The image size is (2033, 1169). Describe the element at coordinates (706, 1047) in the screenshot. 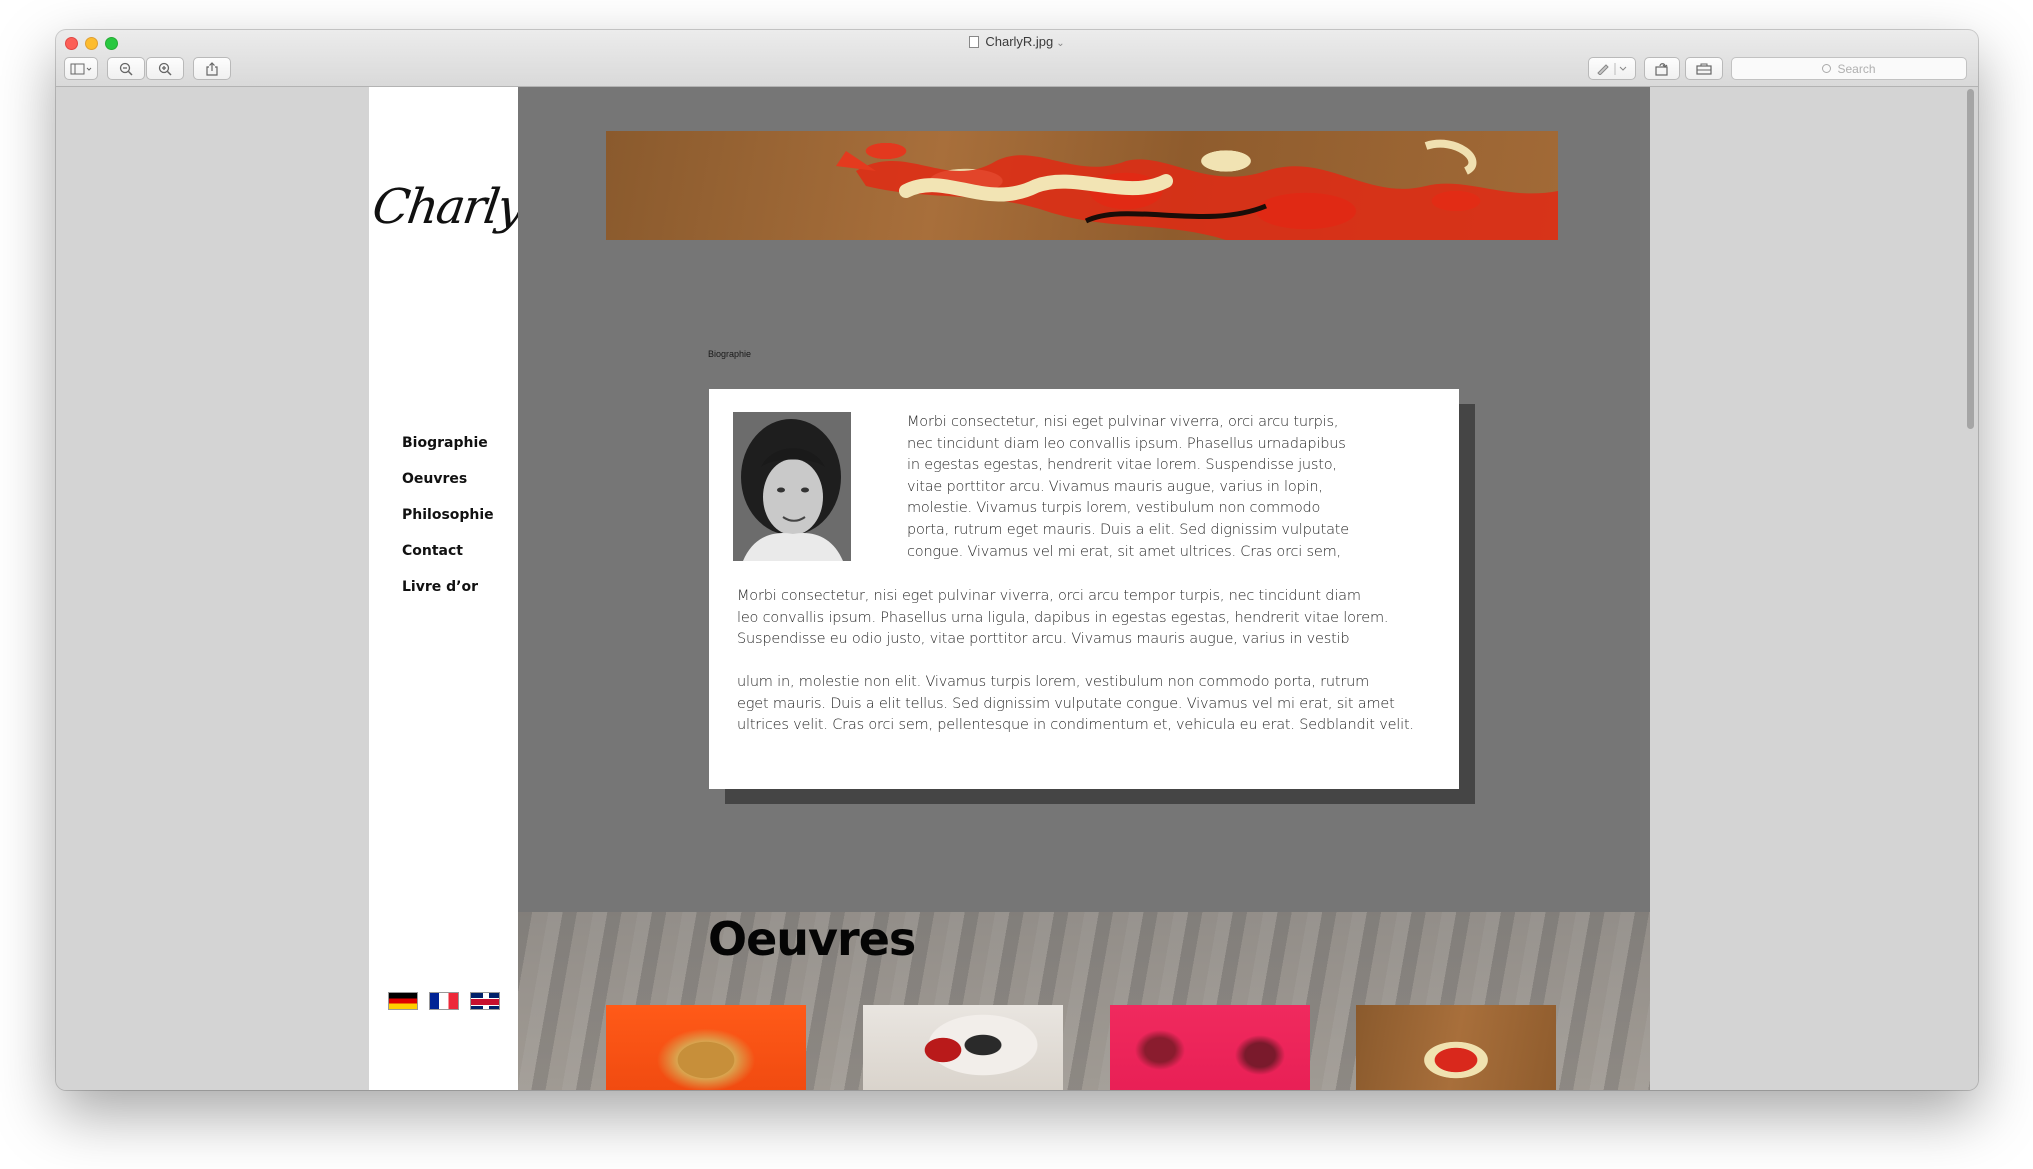

I see `artwork-thumbnail-orange` at that location.